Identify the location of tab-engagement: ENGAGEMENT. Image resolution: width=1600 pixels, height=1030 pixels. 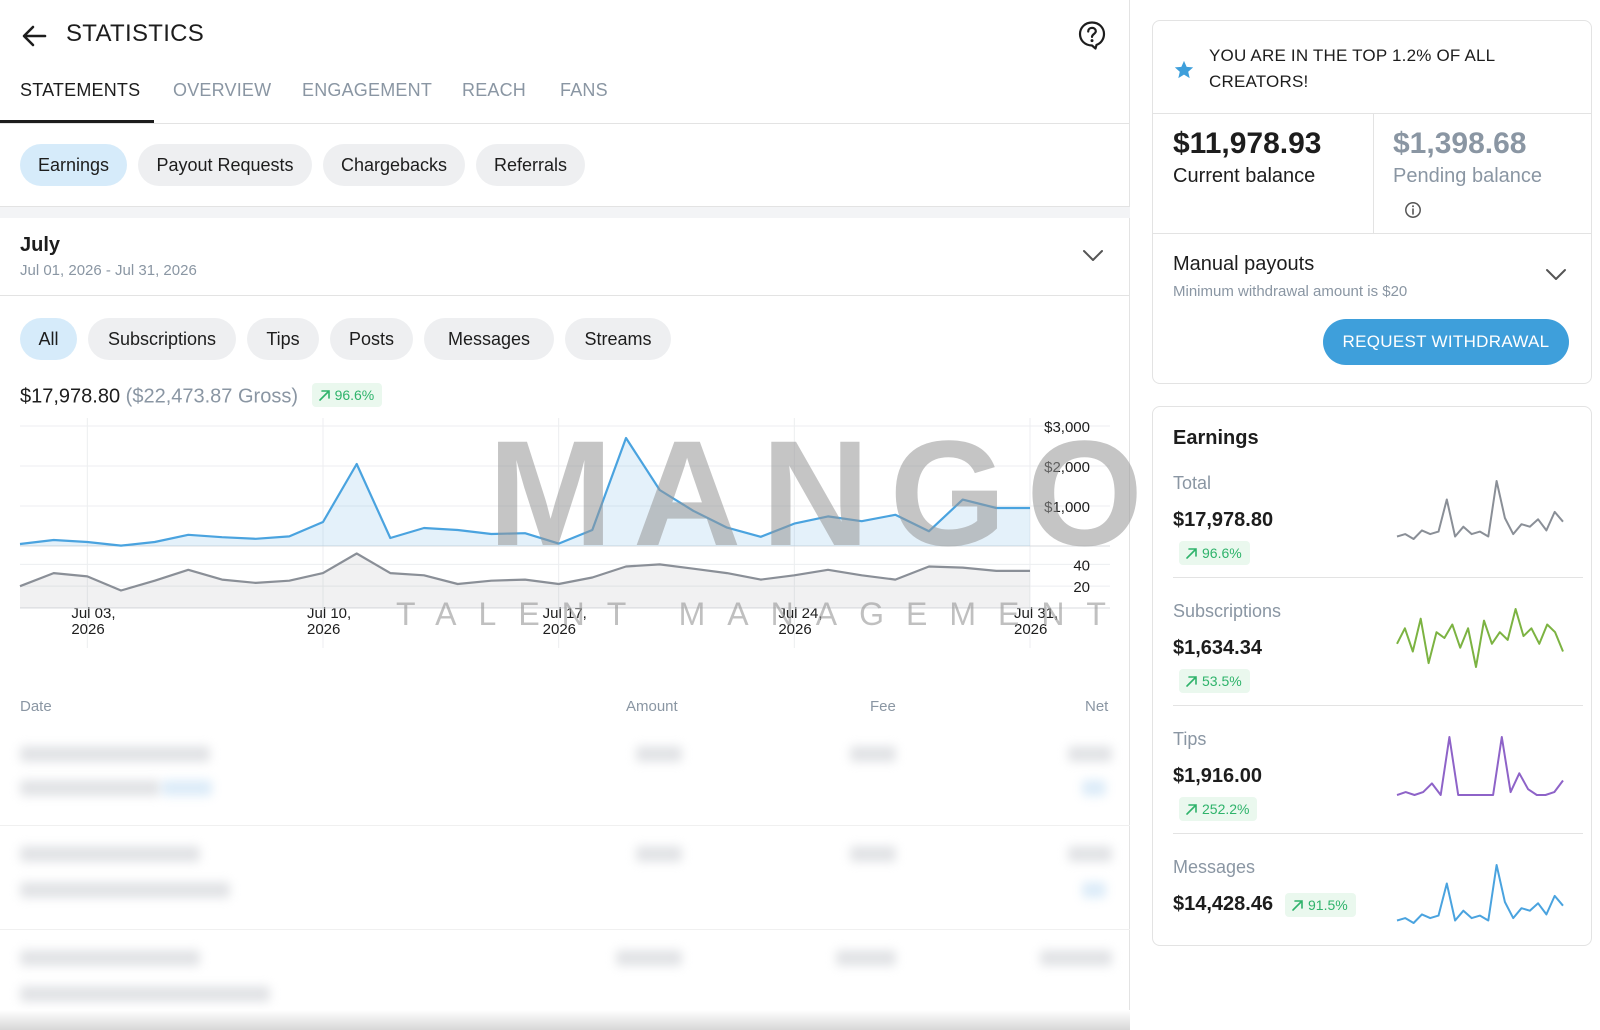
(367, 90).